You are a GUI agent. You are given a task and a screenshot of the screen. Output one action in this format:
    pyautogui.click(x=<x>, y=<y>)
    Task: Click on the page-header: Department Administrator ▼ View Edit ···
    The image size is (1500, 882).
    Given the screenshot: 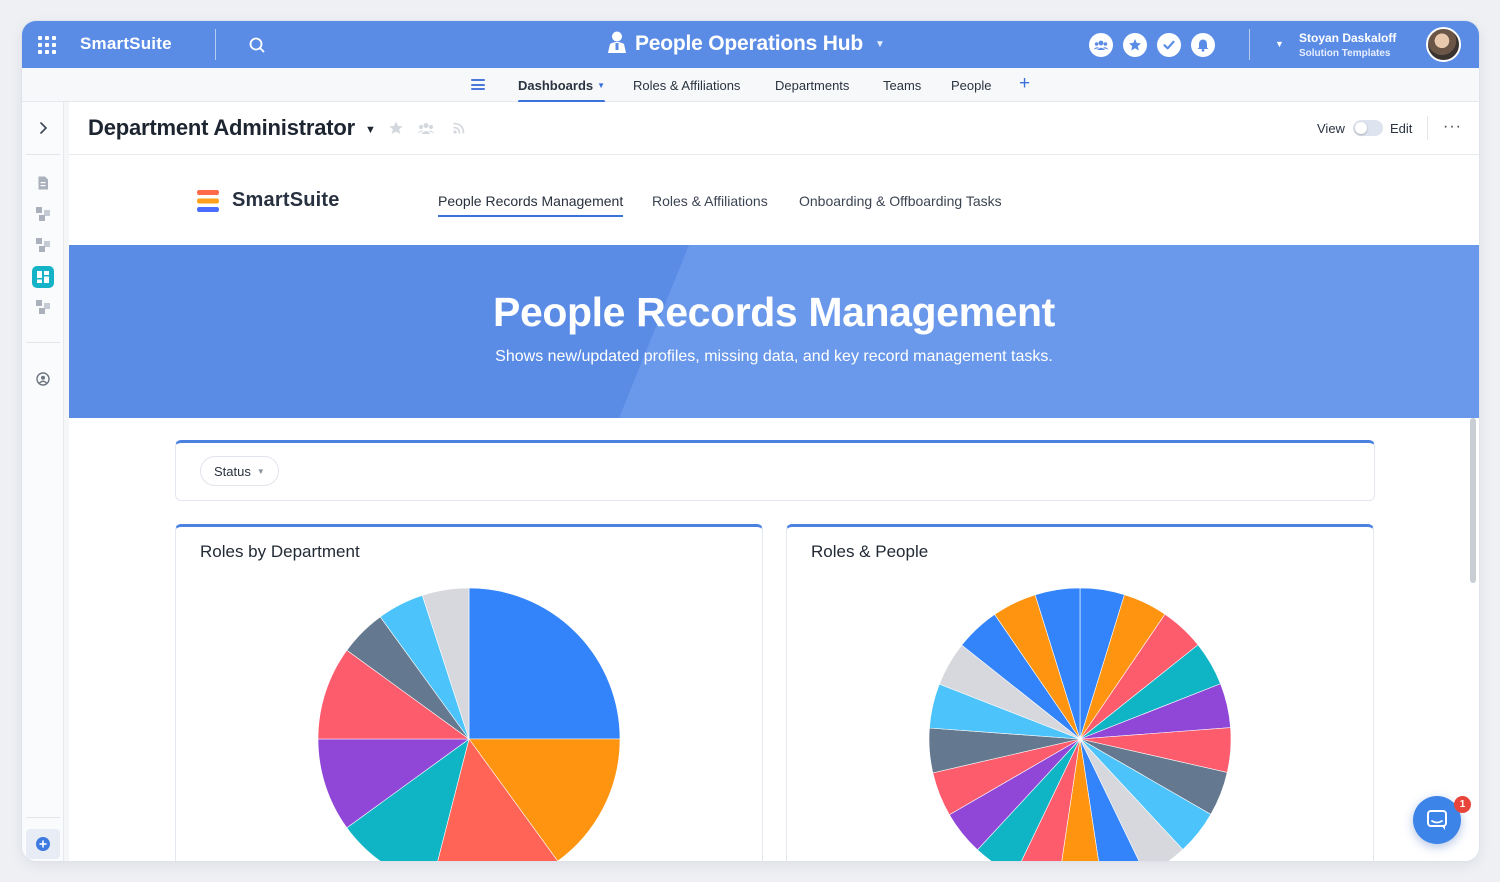 What is the action you would take?
    pyautogui.click(x=774, y=128)
    